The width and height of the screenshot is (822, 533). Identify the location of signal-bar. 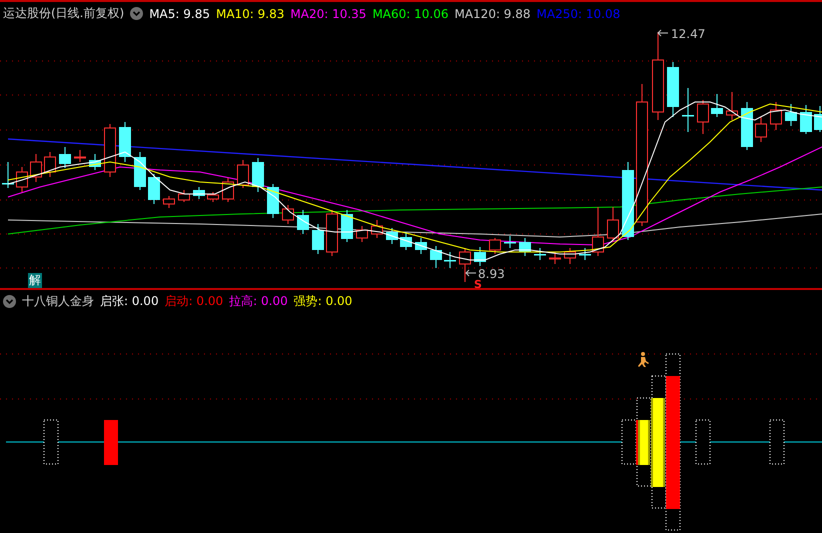
(111, 442).